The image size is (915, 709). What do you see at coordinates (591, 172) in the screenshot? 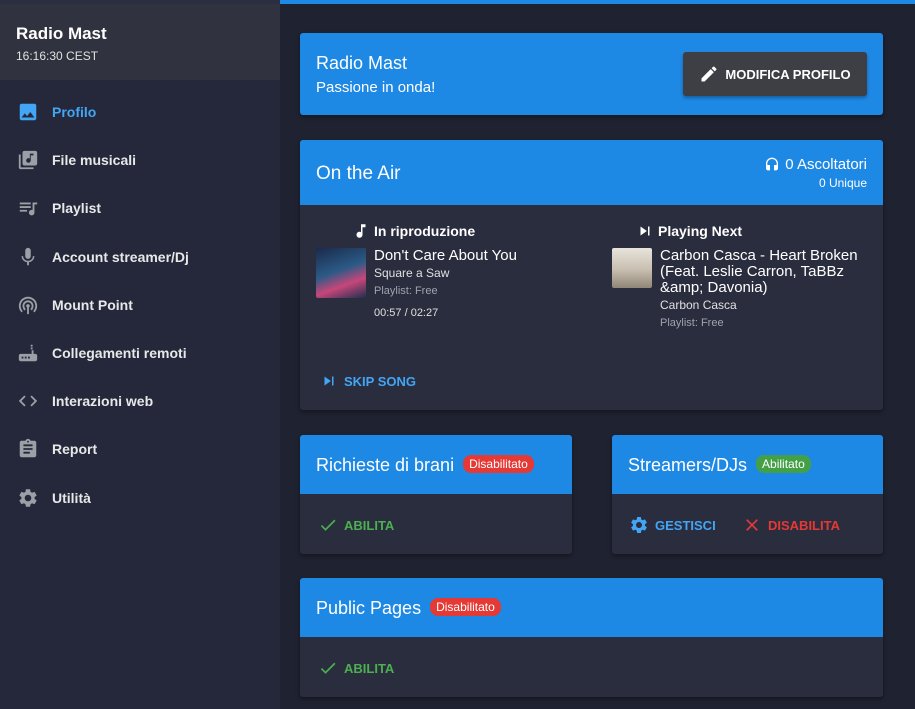
I see `on-air-header: On the Air 0 Ascoltatori 0 Unique` at bounding box center [591, 172].